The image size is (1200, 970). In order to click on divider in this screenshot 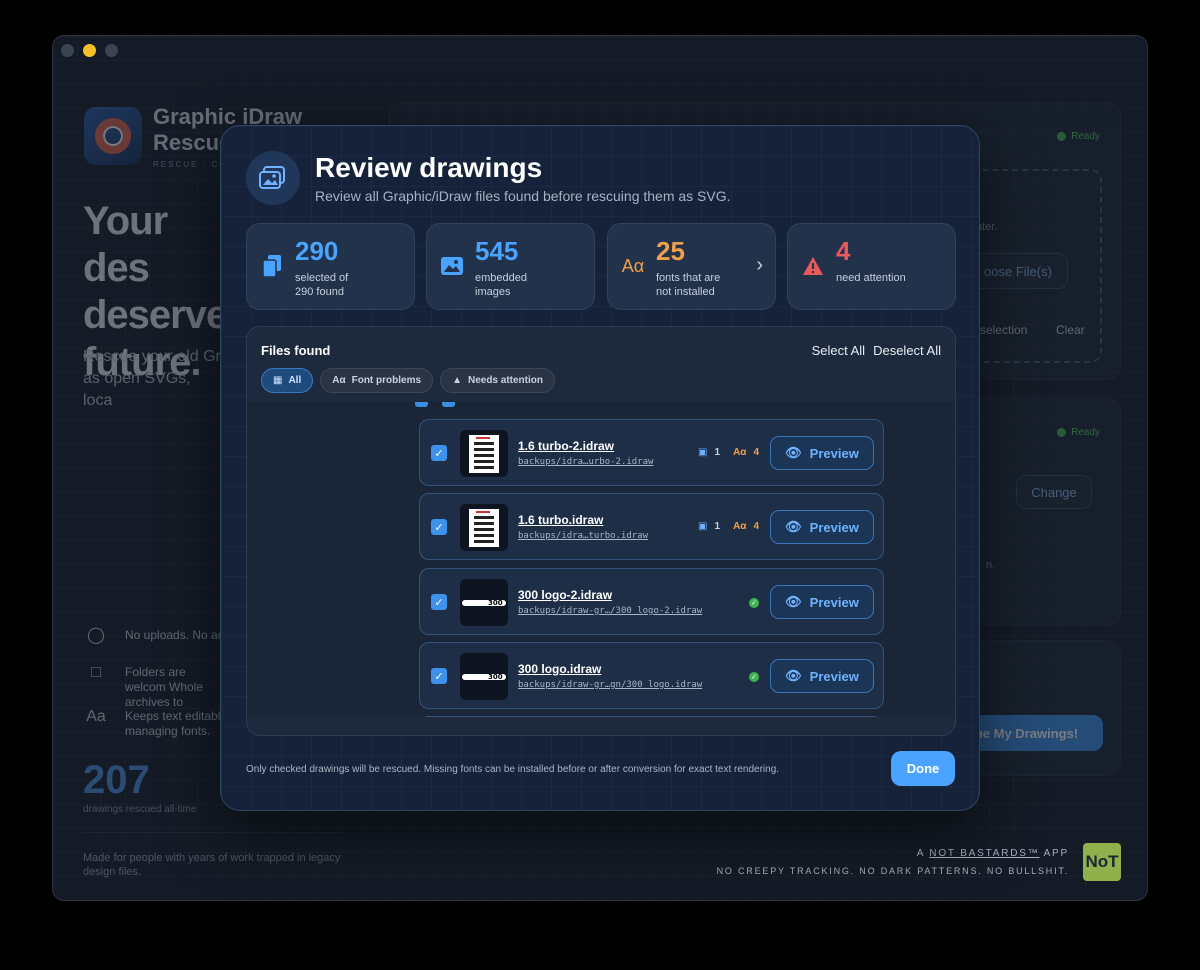, I will do `click(214, 832)`.